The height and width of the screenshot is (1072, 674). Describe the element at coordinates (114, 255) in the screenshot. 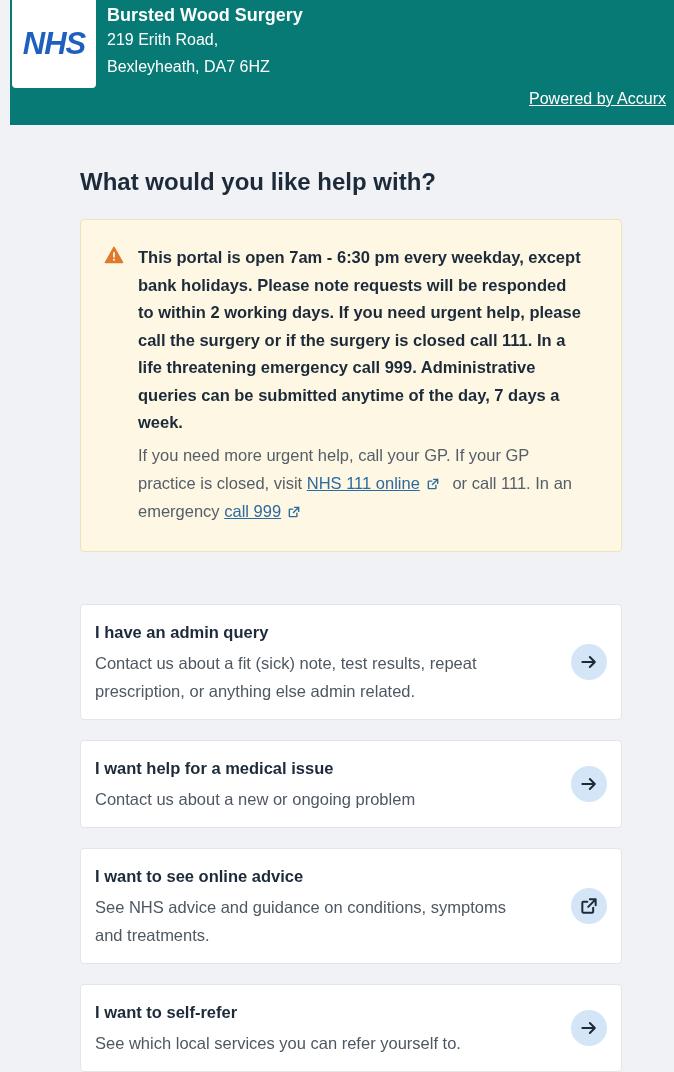

I see `warning-icon` at that location.